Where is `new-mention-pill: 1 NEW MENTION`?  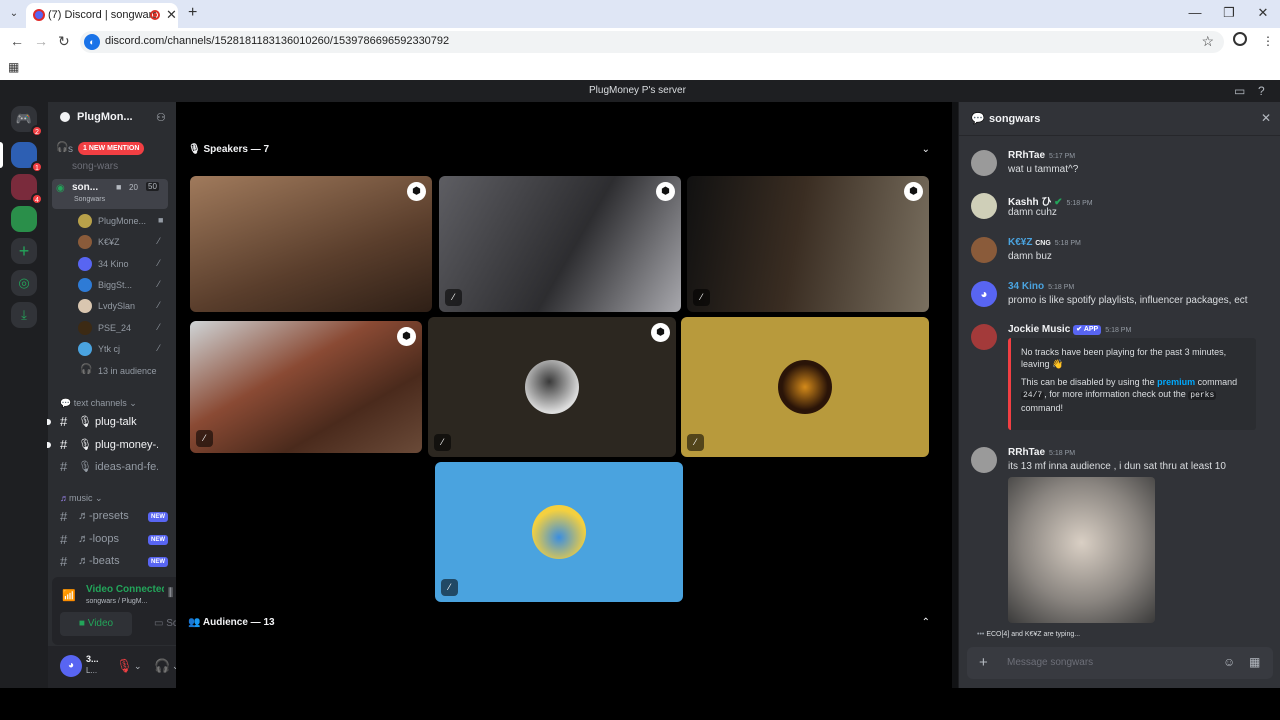 new-mention-pill: 1 NEW MENTION is located at coordinates (111, 148).